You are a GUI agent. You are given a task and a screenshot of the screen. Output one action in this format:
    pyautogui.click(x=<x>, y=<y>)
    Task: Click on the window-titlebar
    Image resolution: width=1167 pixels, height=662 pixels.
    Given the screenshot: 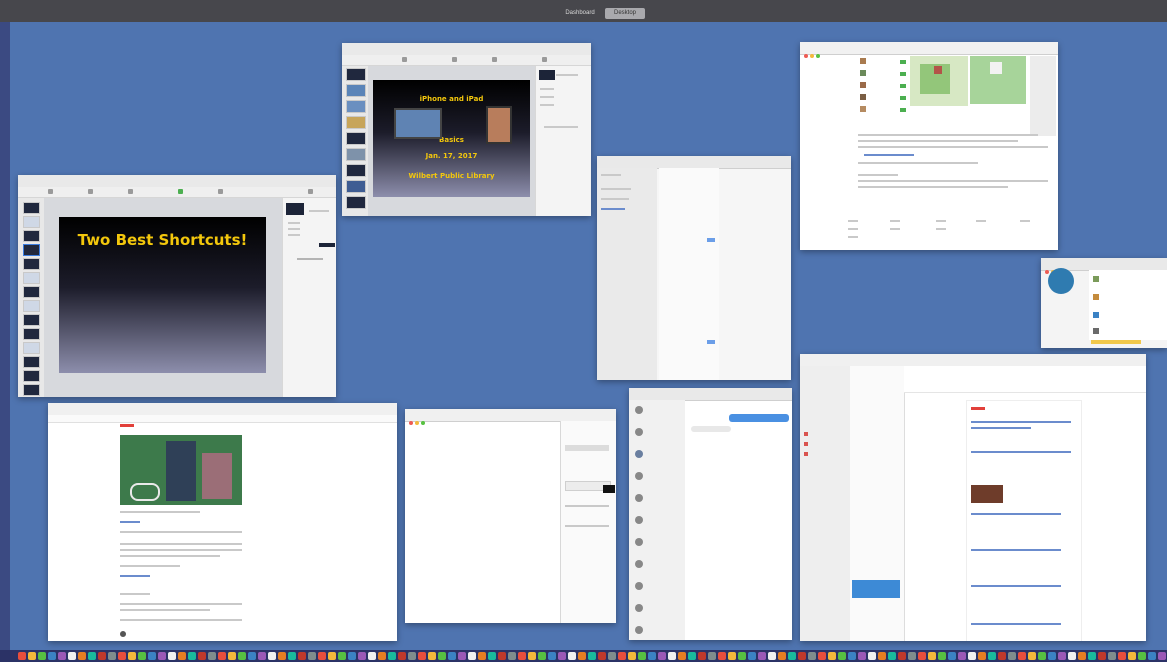 What is the action you would take?
    pyautogui.click(x=929, y=50)
    